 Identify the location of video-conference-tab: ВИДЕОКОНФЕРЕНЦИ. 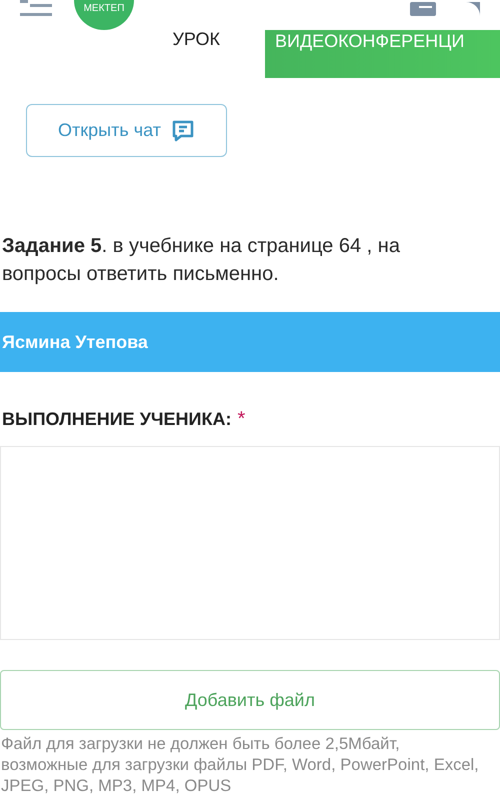
(382, 54).